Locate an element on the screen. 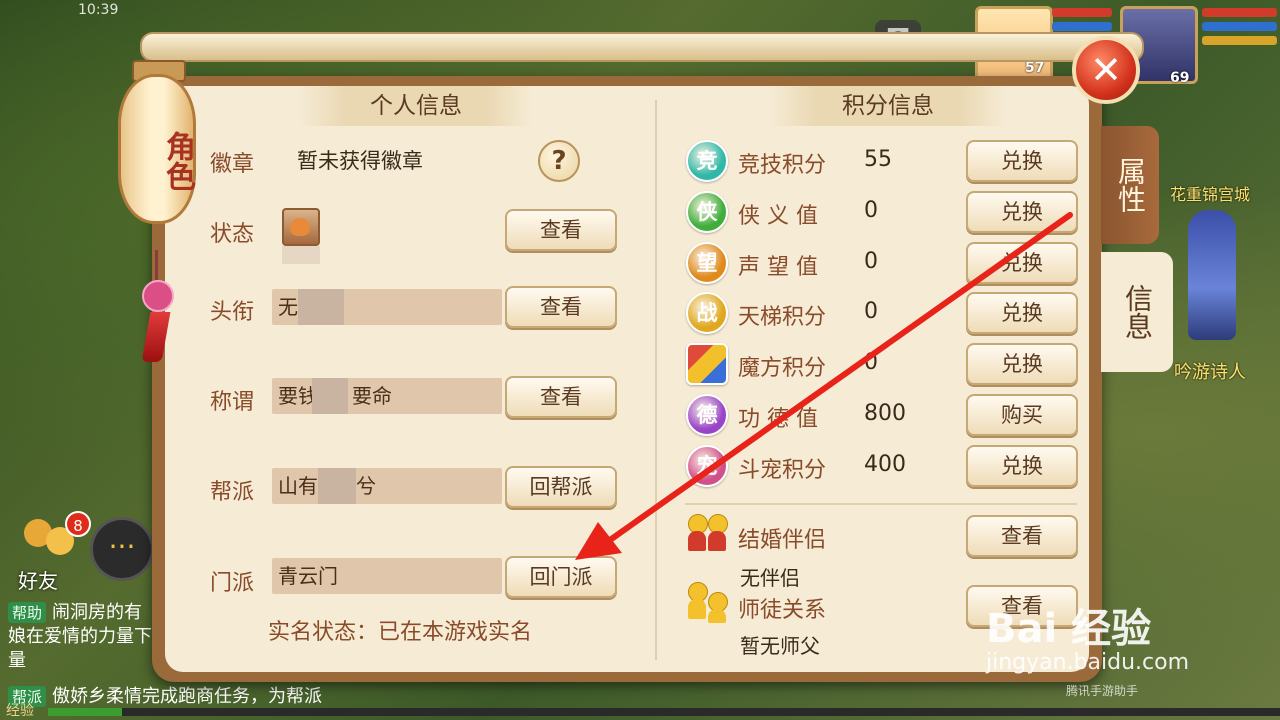 This screenshot has height=720, width=1280. appellation-label: 称谓 is located at coordinates (232, 402).